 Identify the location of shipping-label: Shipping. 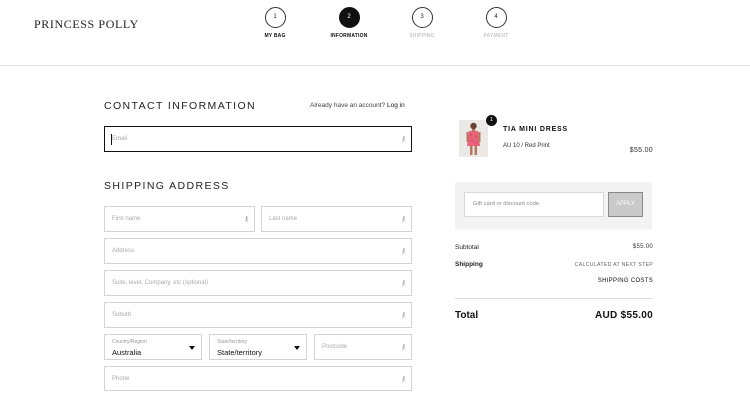
(469, 264).